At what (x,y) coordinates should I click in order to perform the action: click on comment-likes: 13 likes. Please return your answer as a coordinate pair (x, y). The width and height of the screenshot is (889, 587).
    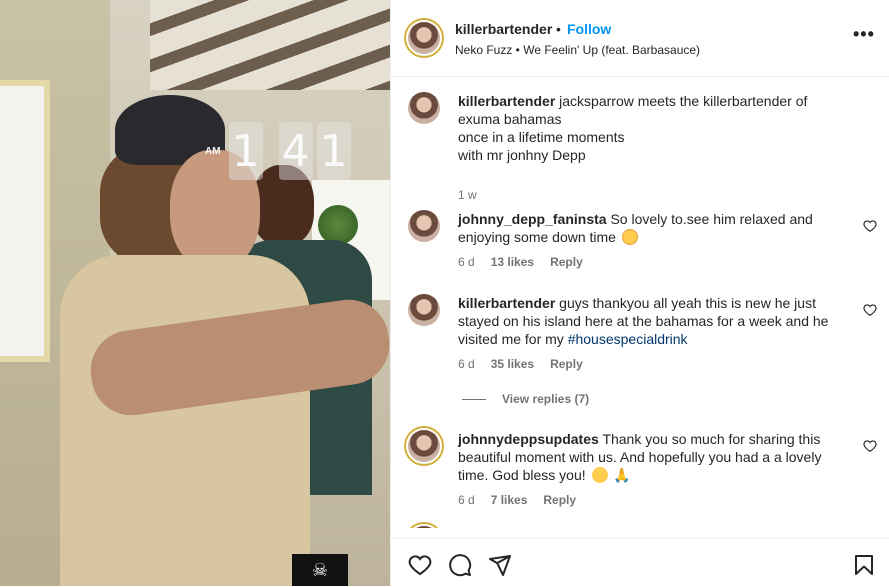
    Looking at the image, I should click on (512, 262).